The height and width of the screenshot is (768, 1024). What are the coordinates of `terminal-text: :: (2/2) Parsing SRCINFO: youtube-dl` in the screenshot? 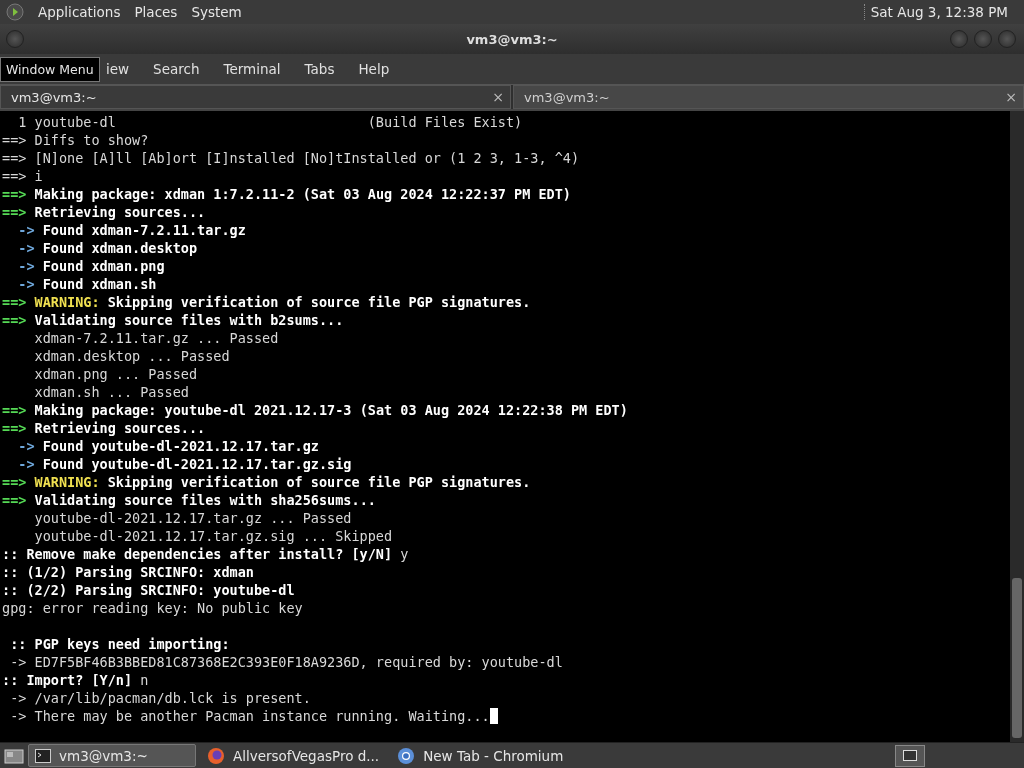 It's located at (148, 590).